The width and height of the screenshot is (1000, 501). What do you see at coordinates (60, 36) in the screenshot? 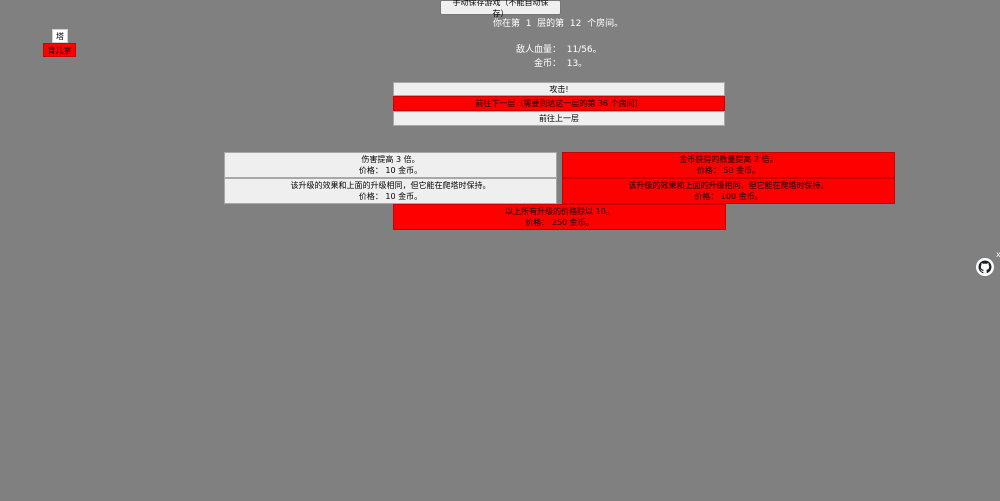
I see `tab-tower: 塔` at bounding box center [60, 36].